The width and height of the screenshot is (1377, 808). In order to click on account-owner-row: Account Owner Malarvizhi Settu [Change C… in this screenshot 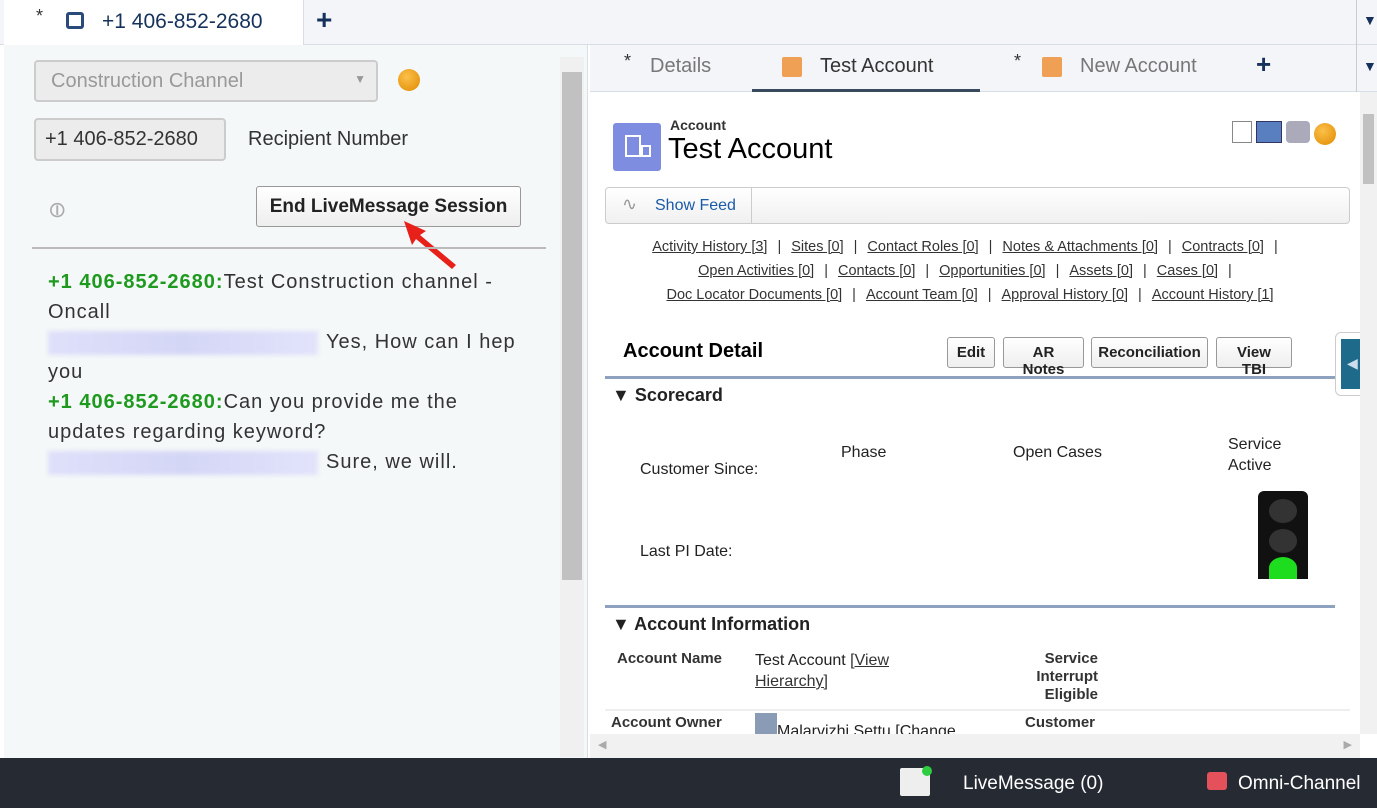, I will do `click(977, 723)`.